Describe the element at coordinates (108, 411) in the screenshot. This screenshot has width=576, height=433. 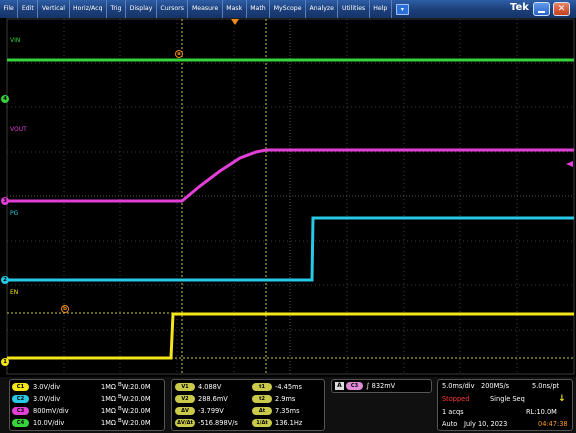
I see `ch3-impedance-value: 1MΩ` at that location.